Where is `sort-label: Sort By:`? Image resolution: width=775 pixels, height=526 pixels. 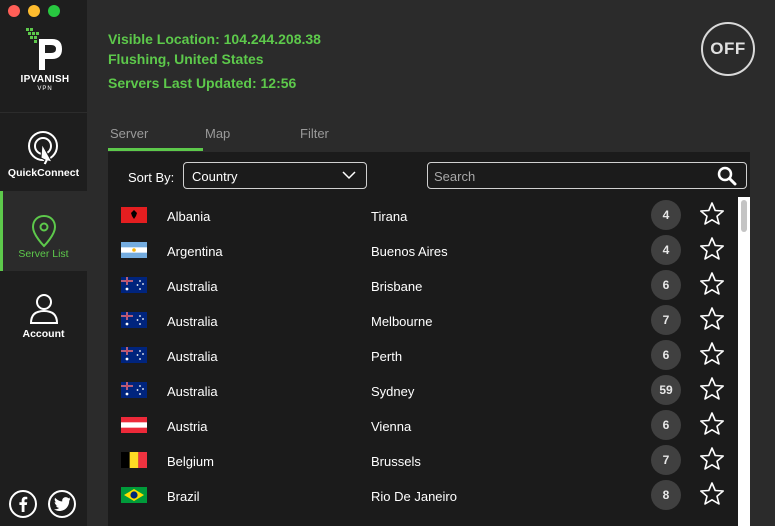
sort-label: Sort By: is located at coordinates (151, 177).